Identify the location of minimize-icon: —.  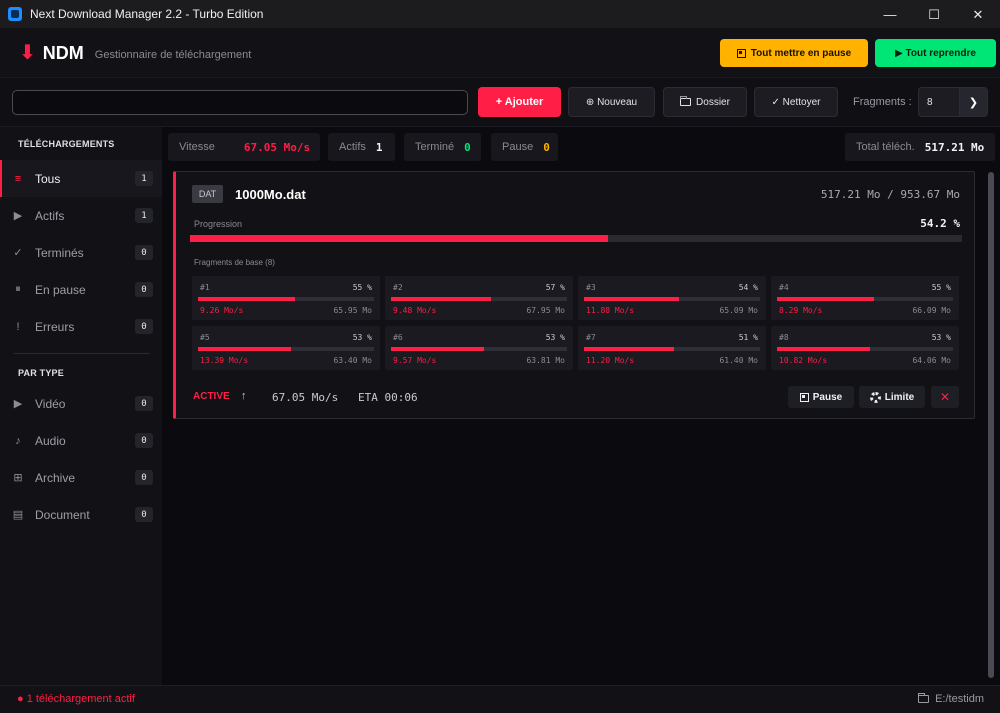
(890, 14).